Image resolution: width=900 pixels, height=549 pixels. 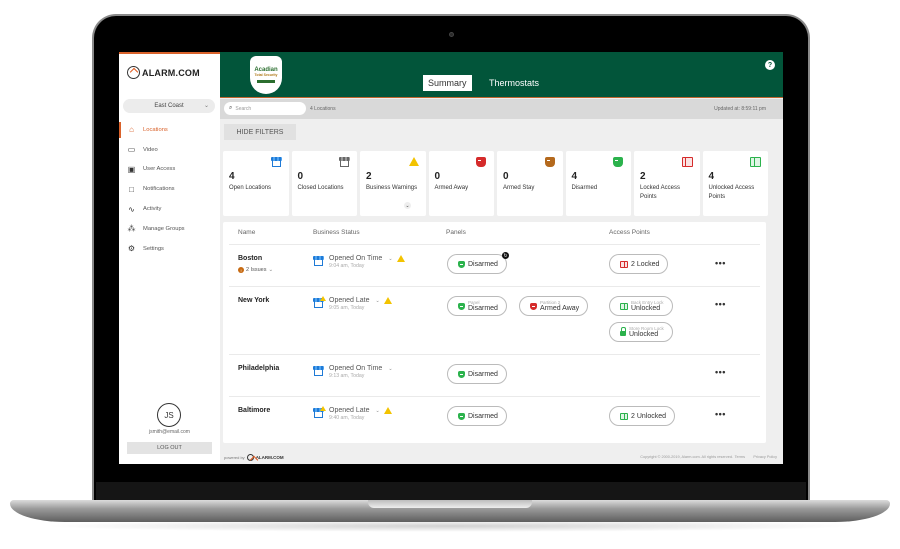 I want to click on location-name: Boston, so click(x=250, y=258).